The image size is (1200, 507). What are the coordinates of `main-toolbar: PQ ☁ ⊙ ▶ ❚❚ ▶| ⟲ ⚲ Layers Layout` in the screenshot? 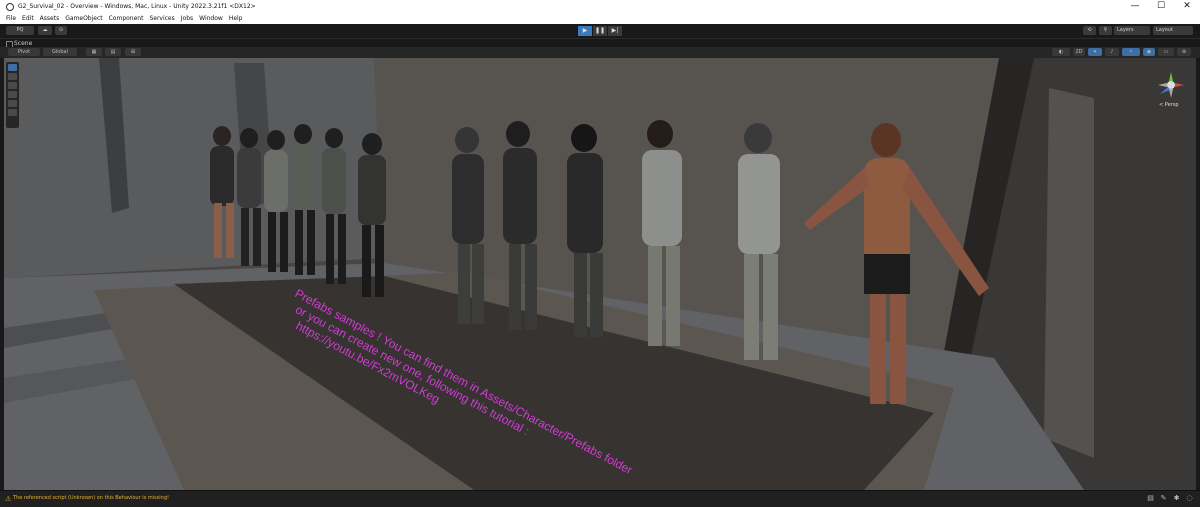 It's located at (600, 31).